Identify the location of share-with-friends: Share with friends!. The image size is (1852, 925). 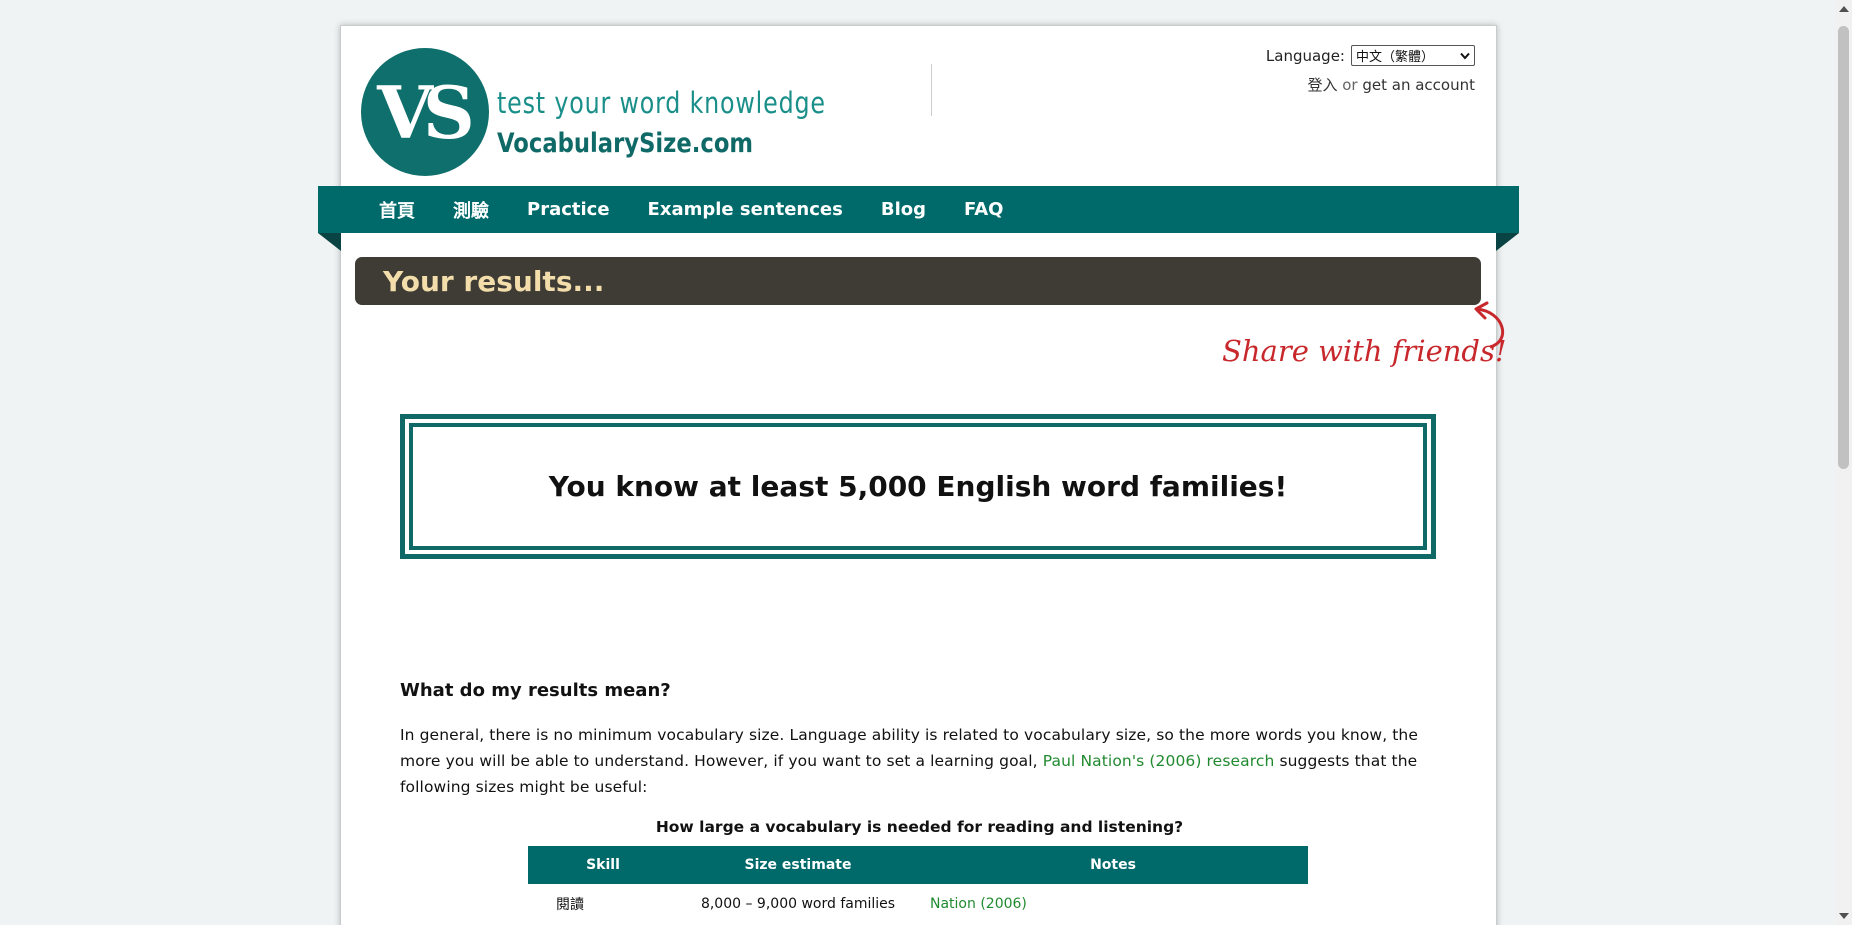
(1364, 336).